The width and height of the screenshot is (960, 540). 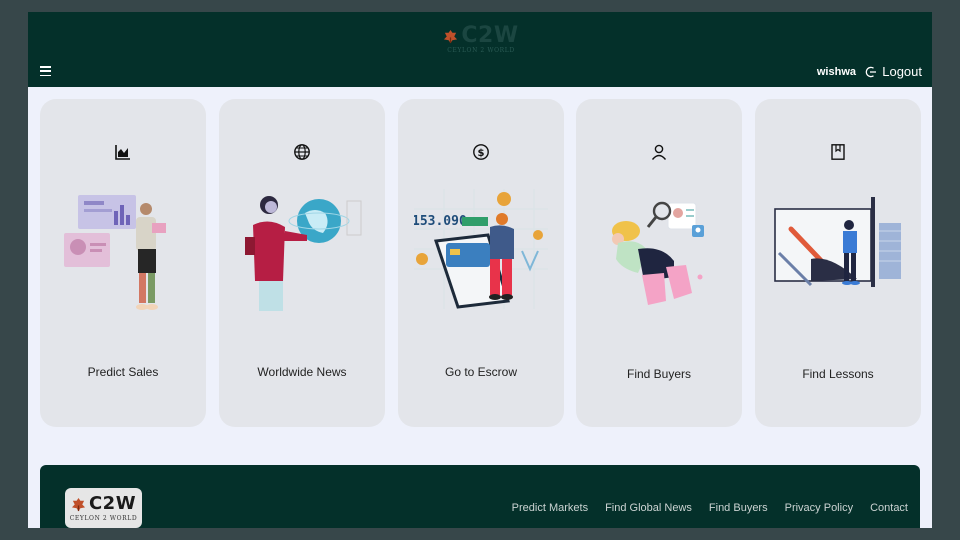 I want to click on card-label: Find Lessons, so click(x=838, y=374).